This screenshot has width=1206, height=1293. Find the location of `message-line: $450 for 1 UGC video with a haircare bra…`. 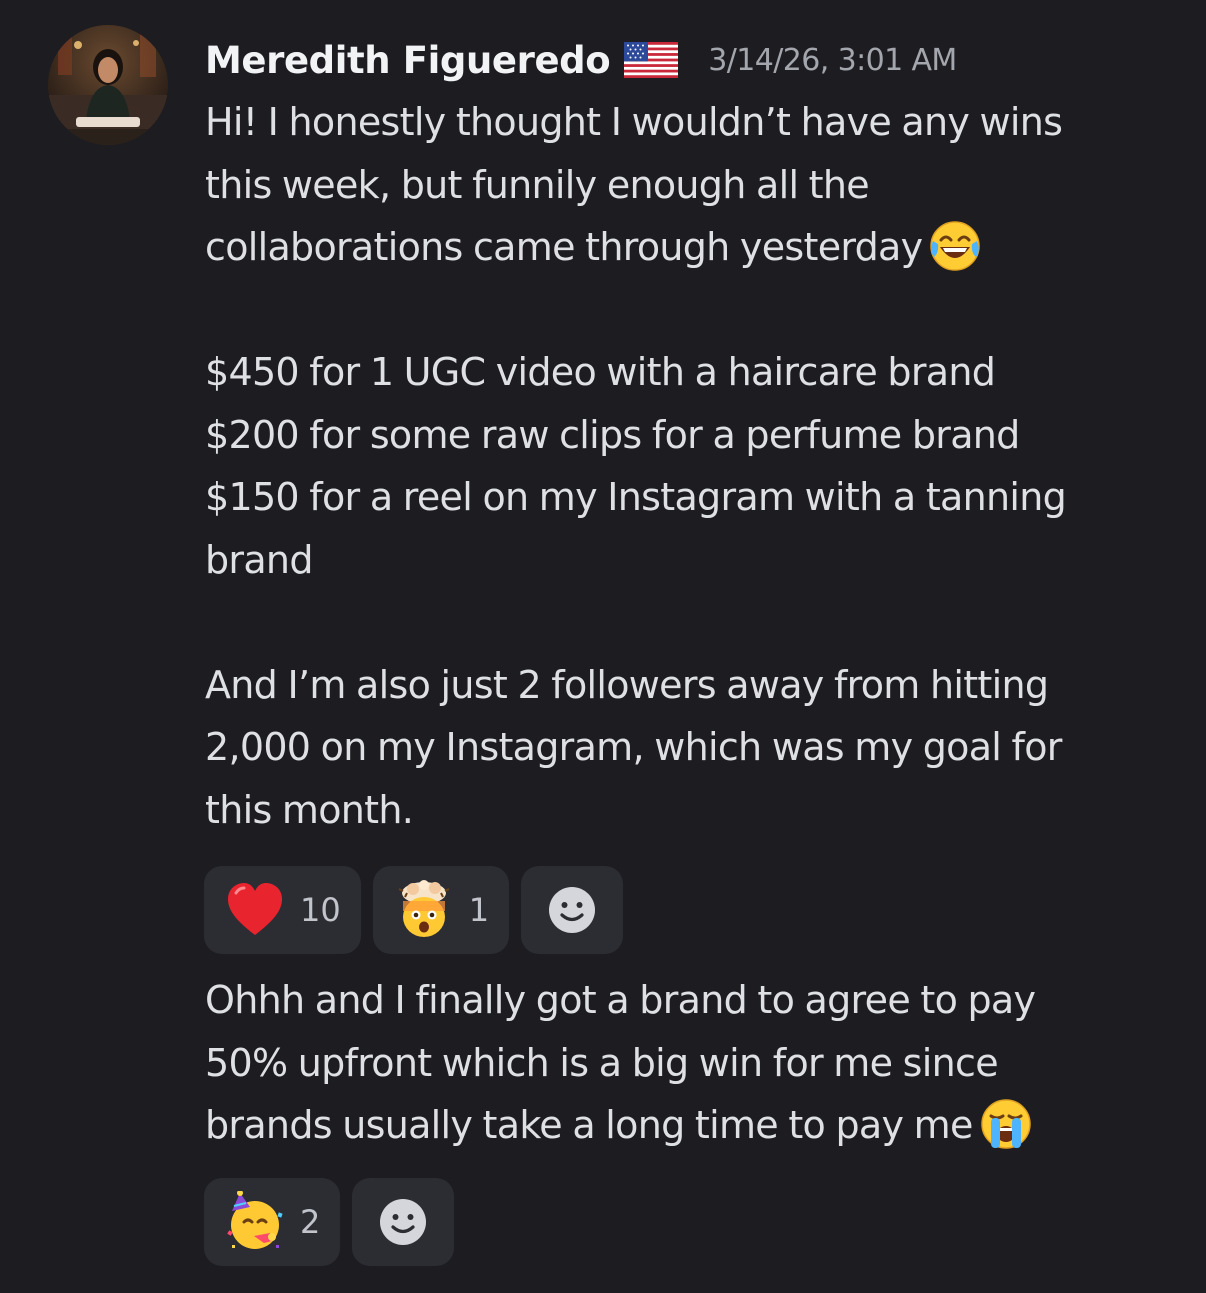

message-line: $450 for 1 UGC video with a haircare bra… is located at coordinates (600, 372).